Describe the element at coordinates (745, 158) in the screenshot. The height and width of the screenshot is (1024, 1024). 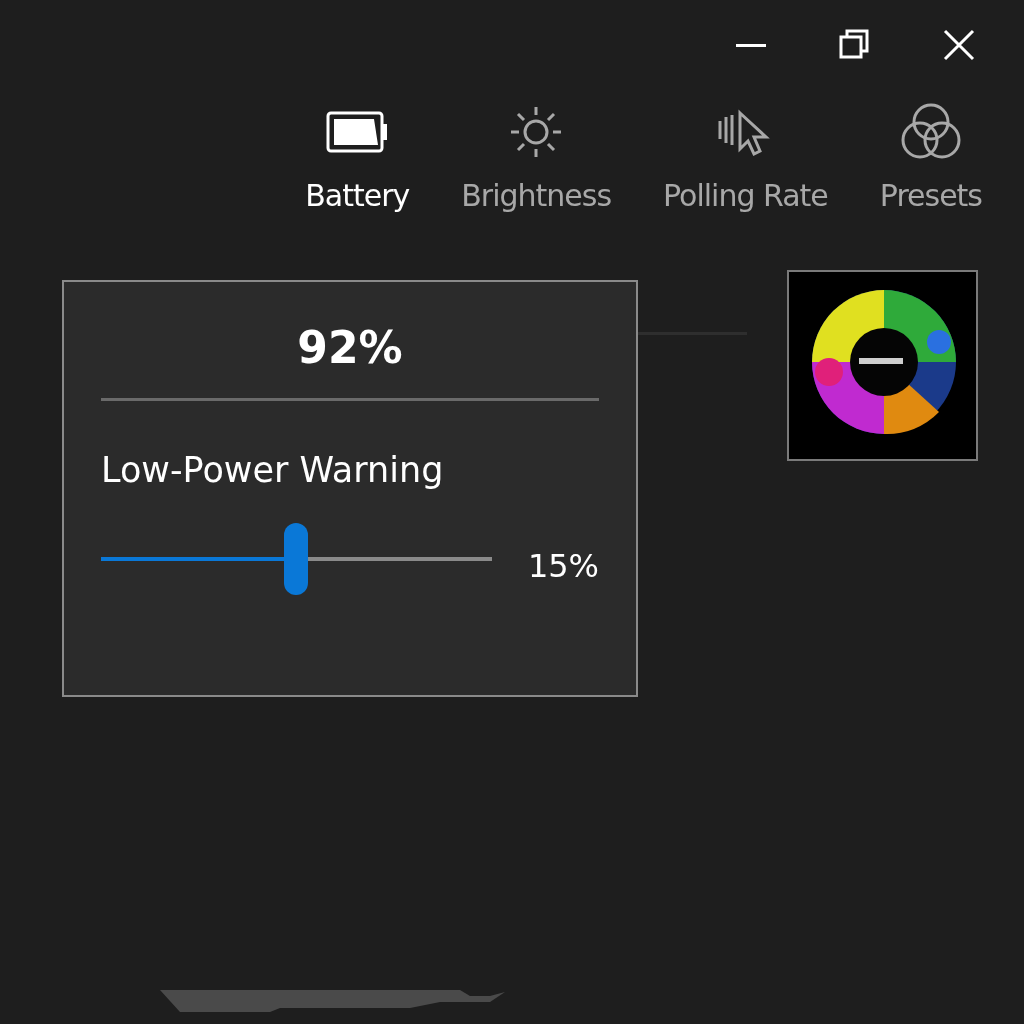
I see `tab: Polling Rate` at that location.